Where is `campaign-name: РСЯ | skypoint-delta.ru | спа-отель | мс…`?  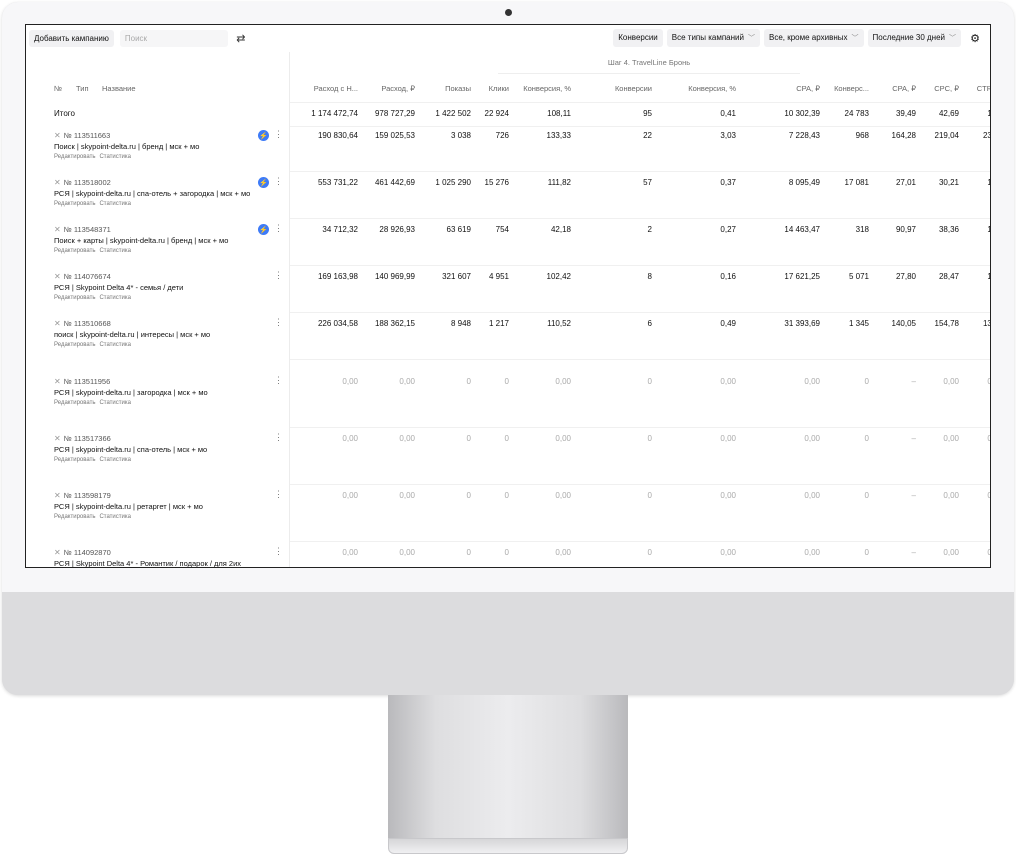 campaign-name: РСЯ | skypoint-delta.ru | спа-отель | мс… is located at coordinates (169, 449).